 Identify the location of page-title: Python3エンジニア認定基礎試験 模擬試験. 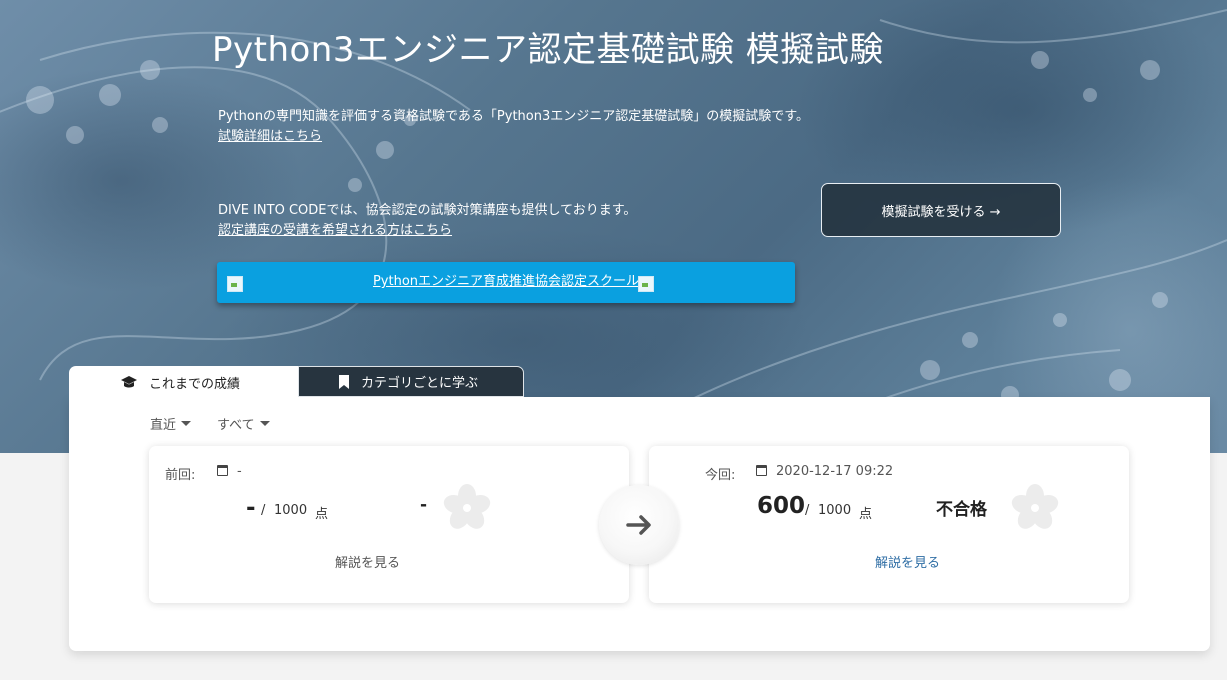
(548, 50).